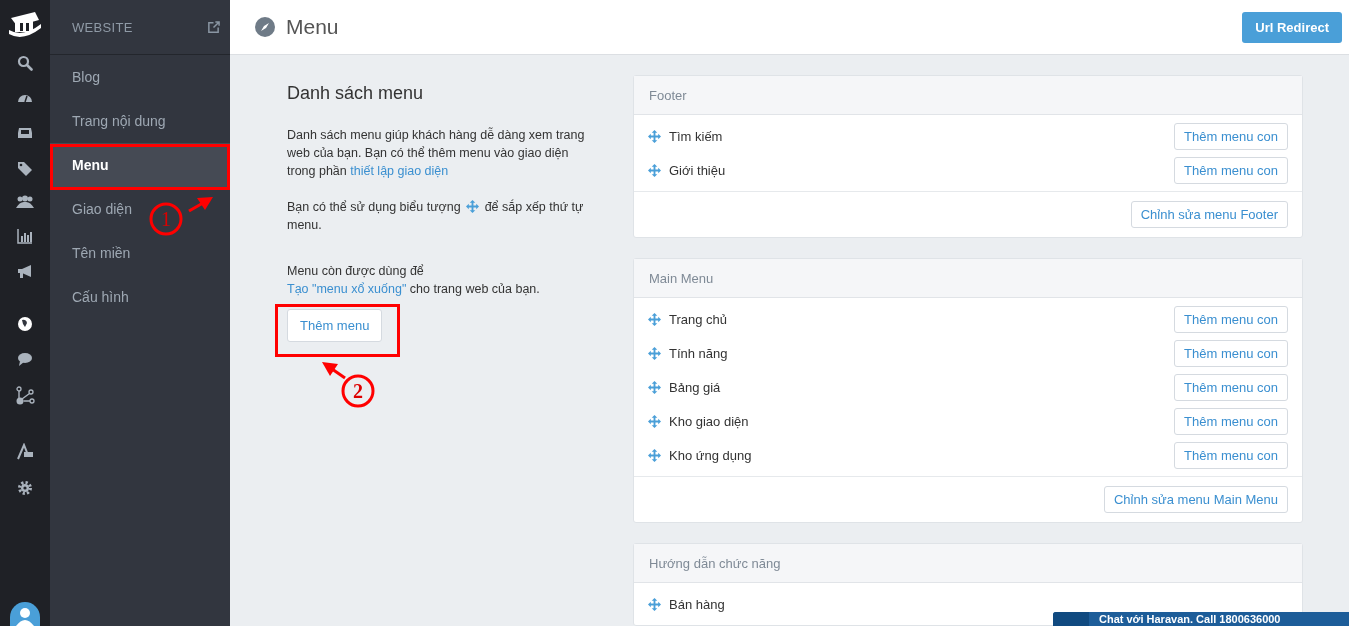 This screenshot has width=1349, height=626. What do you see at coordinates (213, 27) in the screenshot?
I see `external-link-icon` at bounding box center [213, 27].